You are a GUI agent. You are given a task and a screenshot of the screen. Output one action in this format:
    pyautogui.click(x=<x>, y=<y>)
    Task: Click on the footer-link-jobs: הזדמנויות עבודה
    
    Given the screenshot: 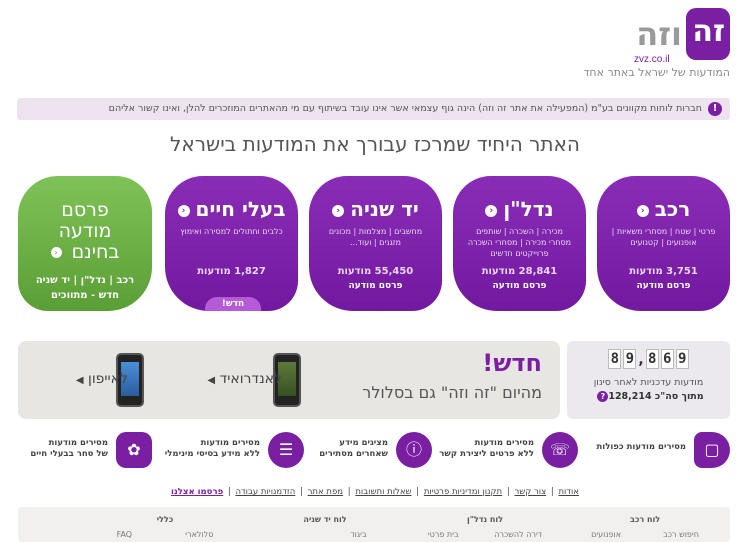 What is the action you would take?
    pyautogui.click(x=265, y=492)
    